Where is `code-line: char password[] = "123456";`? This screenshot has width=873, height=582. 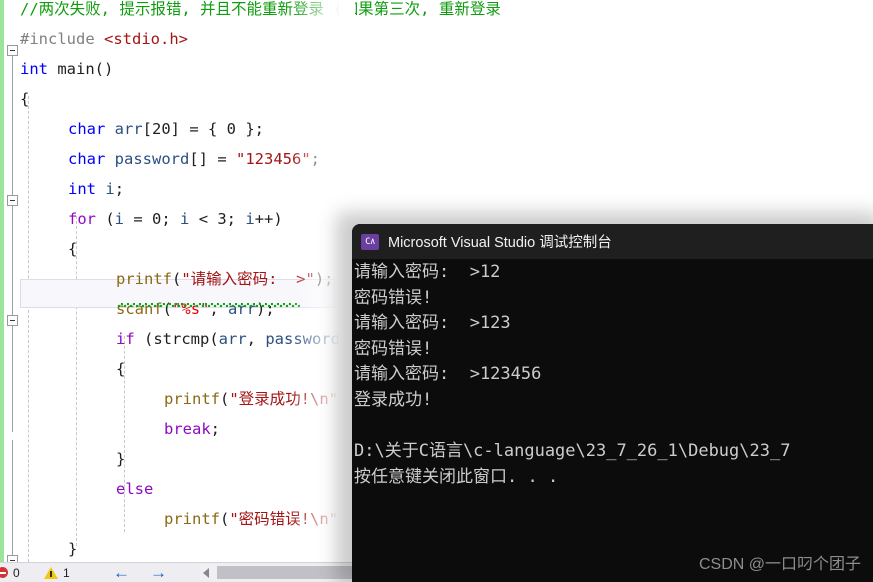 code-line: char password[] = "123456"; is located at coordinates (194, 159).